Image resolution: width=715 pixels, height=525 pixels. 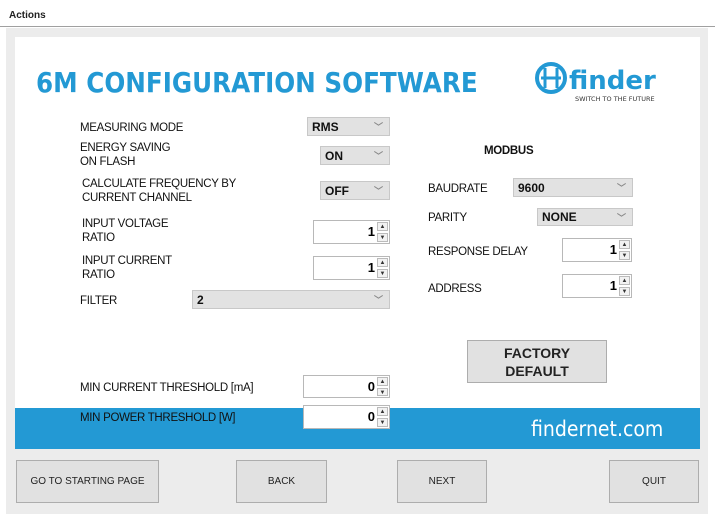 What do you see at coordinates (615, 99) in the screenshot?
I see `svg-text: SWITCH TO THE FUTURE` at bounding box center [615, 99].